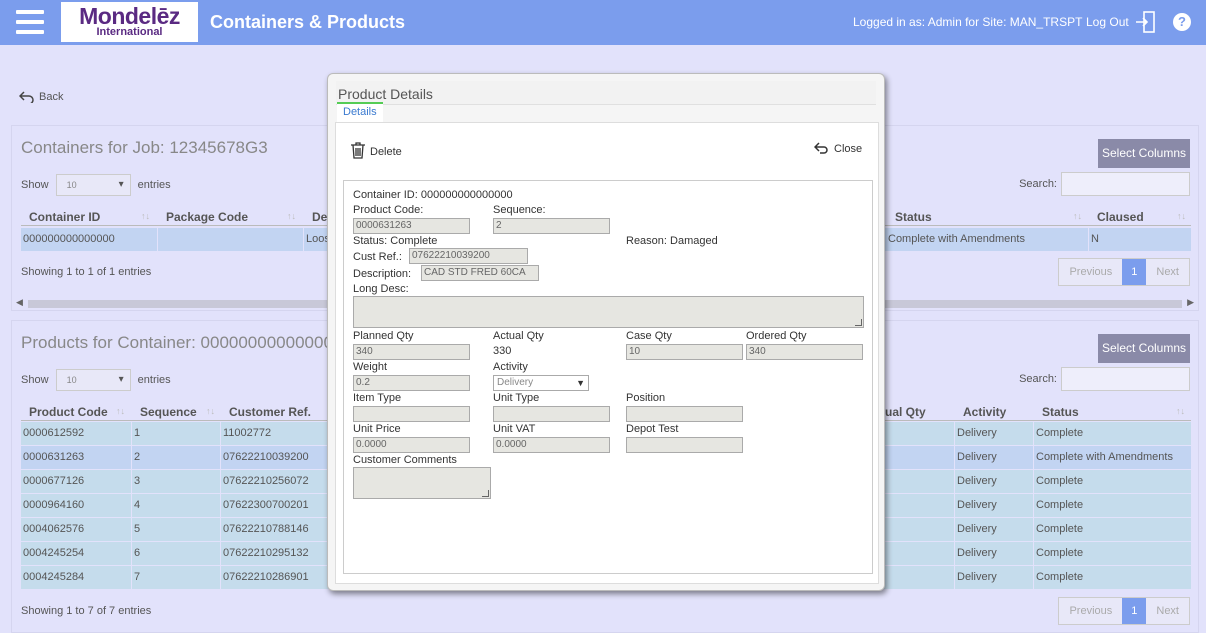 Image resolution: width=1206 pixels, height=633 pixels. Describe the element at coordinates (54, 577) in the screenshot. I see `cell-product-code: 0004245284` at that location.